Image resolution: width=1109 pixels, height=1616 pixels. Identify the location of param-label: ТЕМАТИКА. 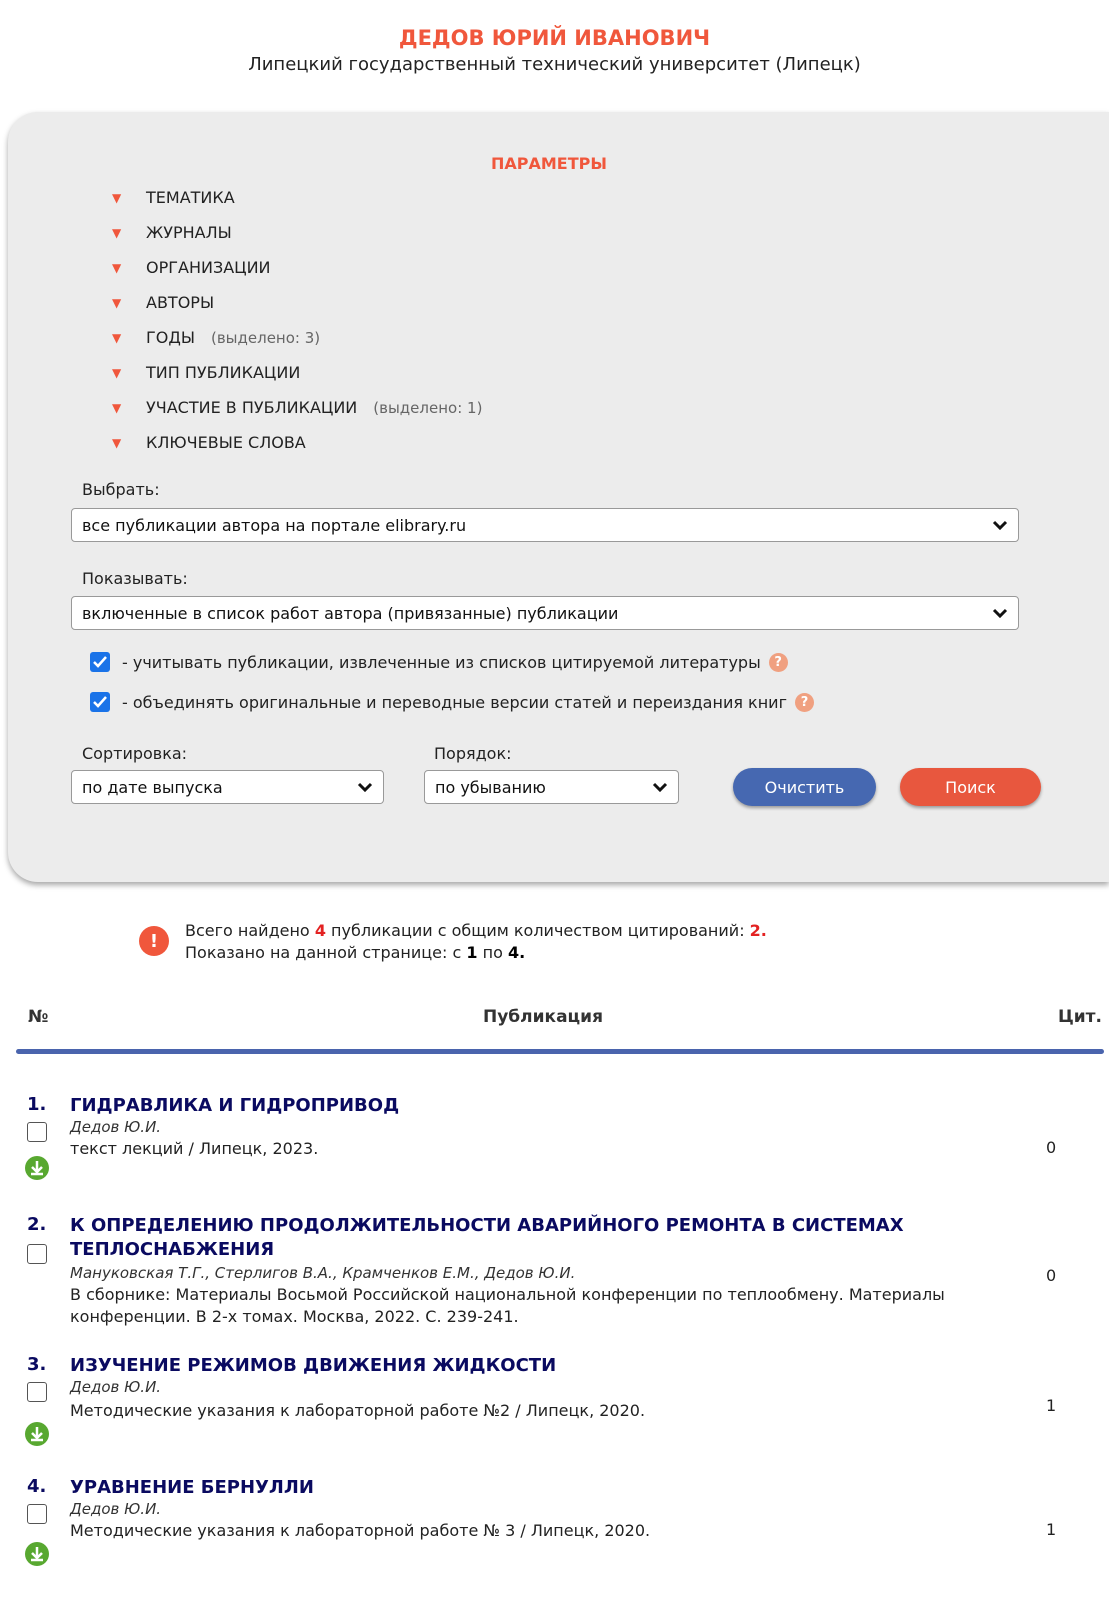
(190, 197).